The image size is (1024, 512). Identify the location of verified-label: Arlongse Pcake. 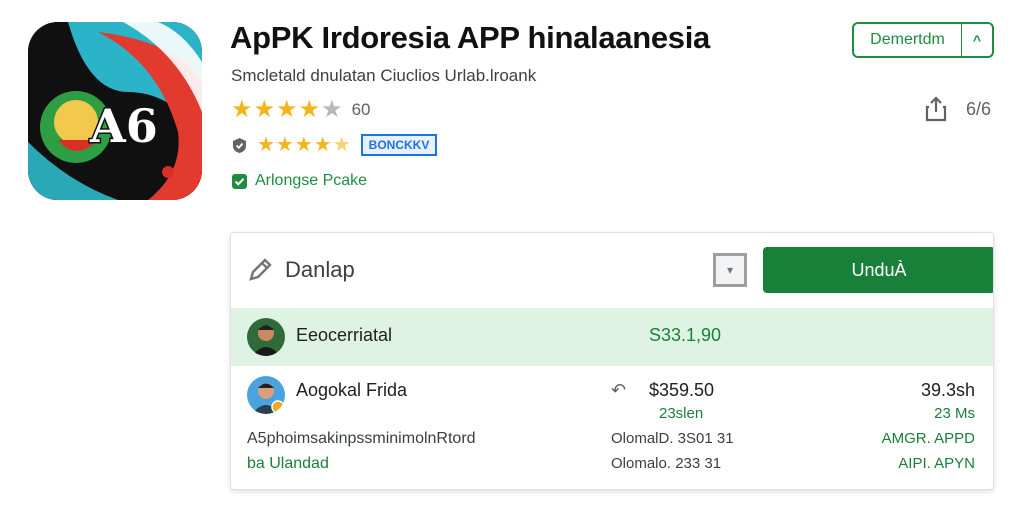
(311, 180).